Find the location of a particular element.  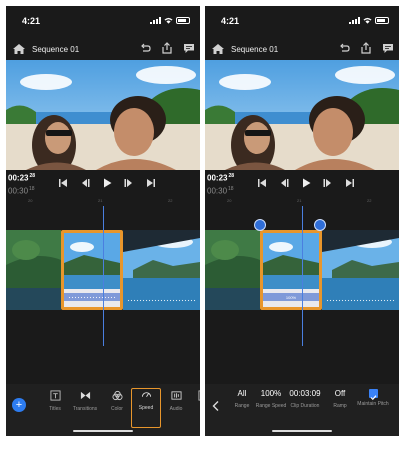

speed-icon is located at coordinates (146, 395).